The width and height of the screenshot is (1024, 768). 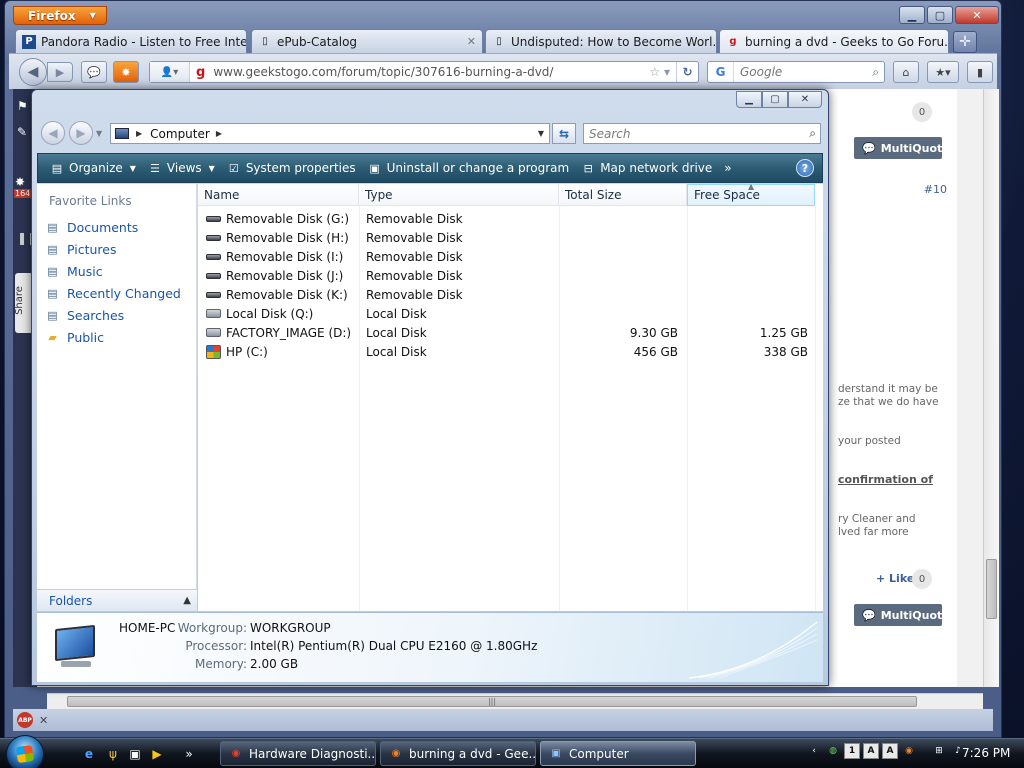 What do you see at coordinates (181, 168) in the screenshot?
I see `views-button: ☰ Views ▼` at bounding box center [181, 168].